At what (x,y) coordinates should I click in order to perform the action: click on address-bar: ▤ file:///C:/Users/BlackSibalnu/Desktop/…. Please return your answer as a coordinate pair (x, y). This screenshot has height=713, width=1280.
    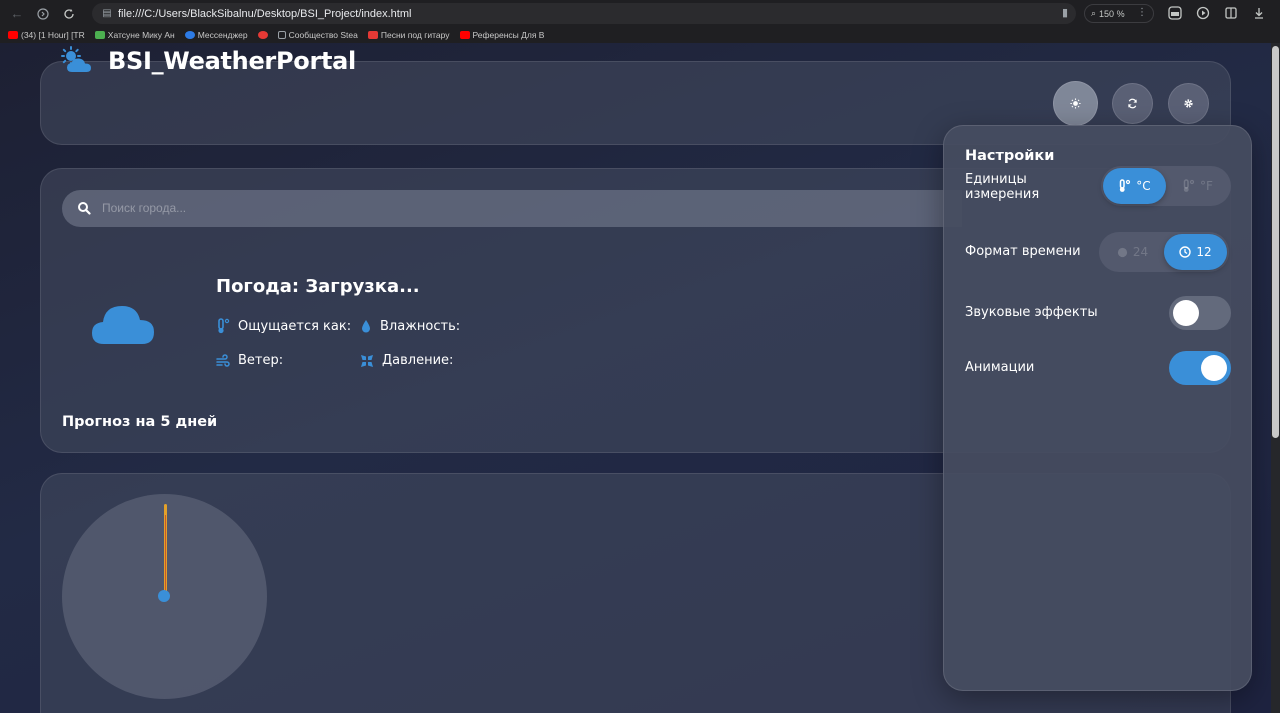
    Looking at the image, I should click on (584, 13).